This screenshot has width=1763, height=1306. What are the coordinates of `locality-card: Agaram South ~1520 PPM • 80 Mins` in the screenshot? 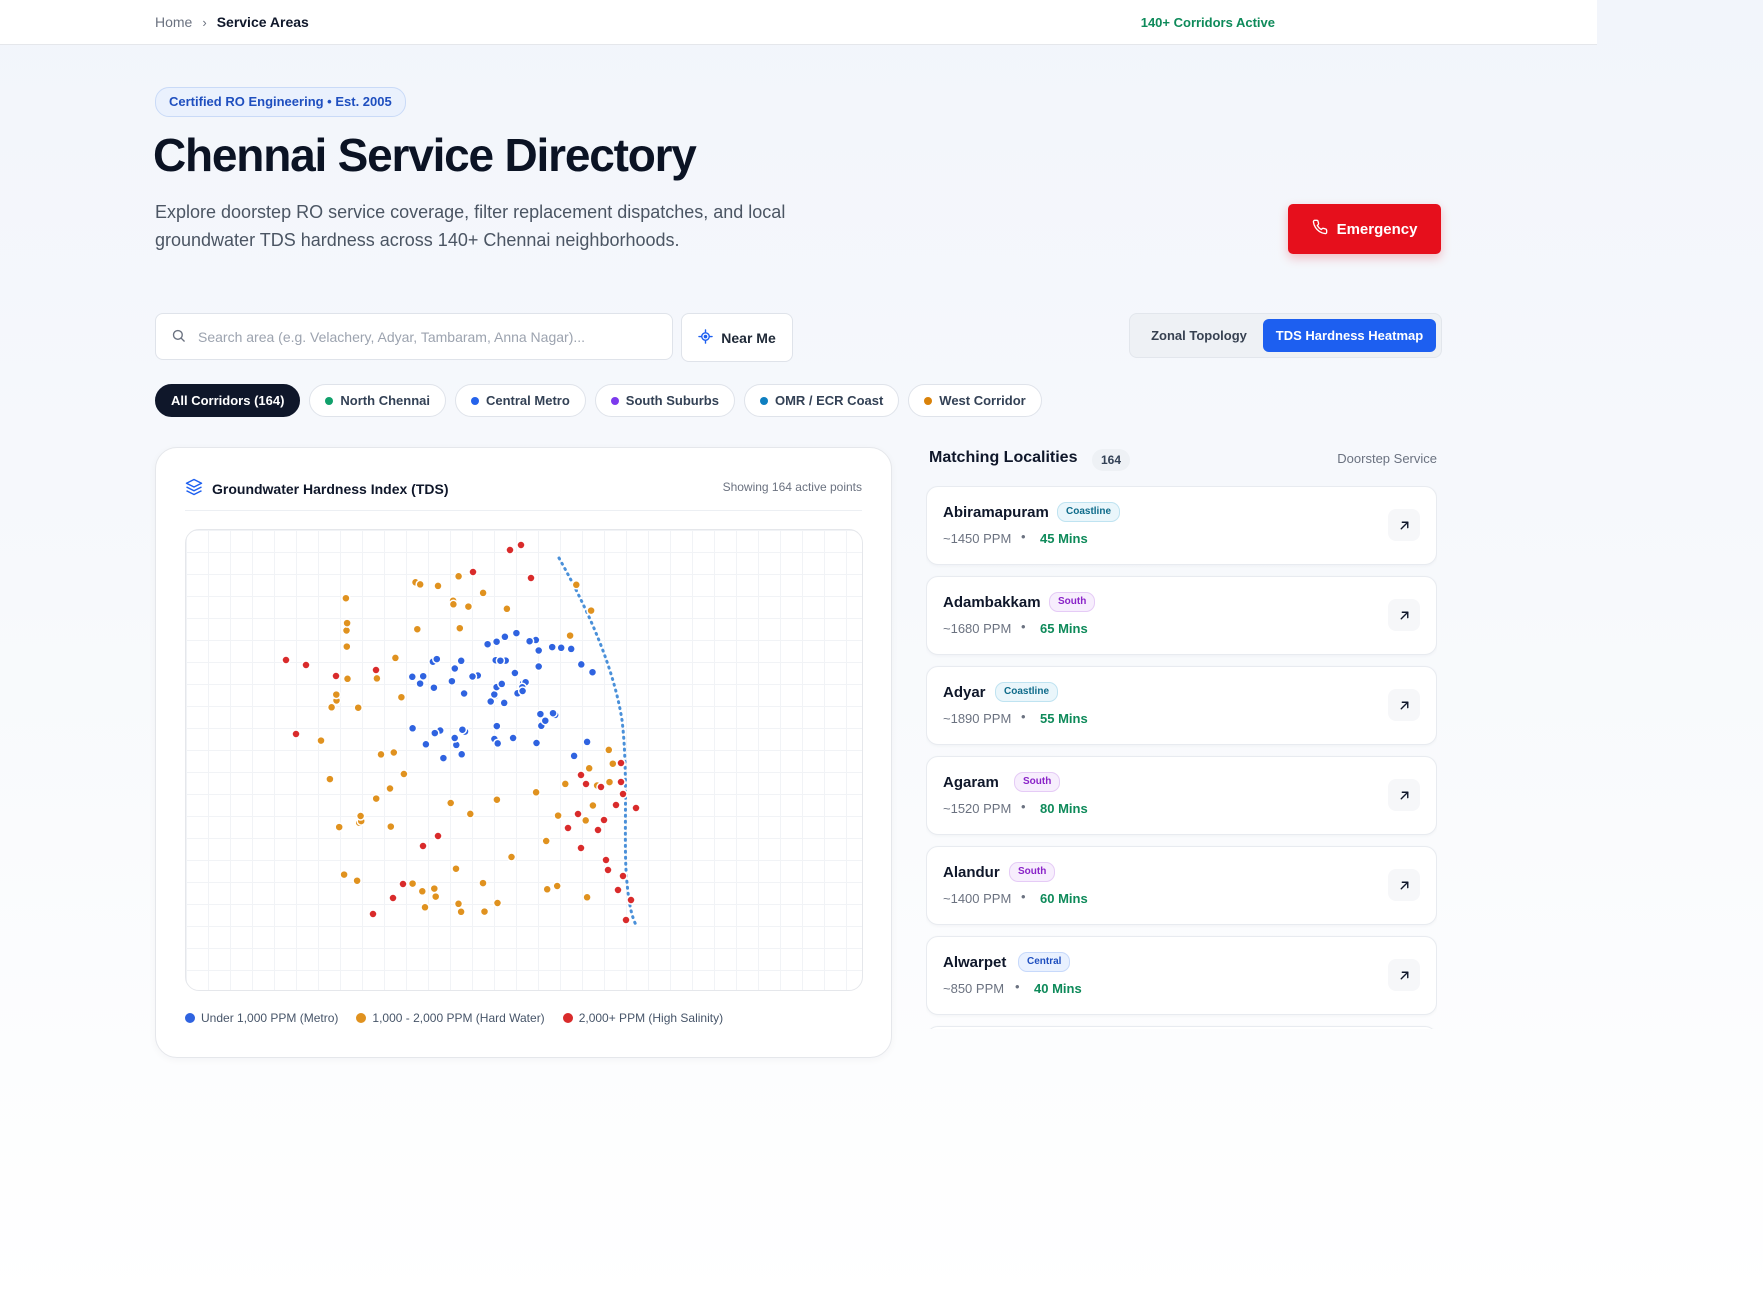 It's located at (1181, 795).